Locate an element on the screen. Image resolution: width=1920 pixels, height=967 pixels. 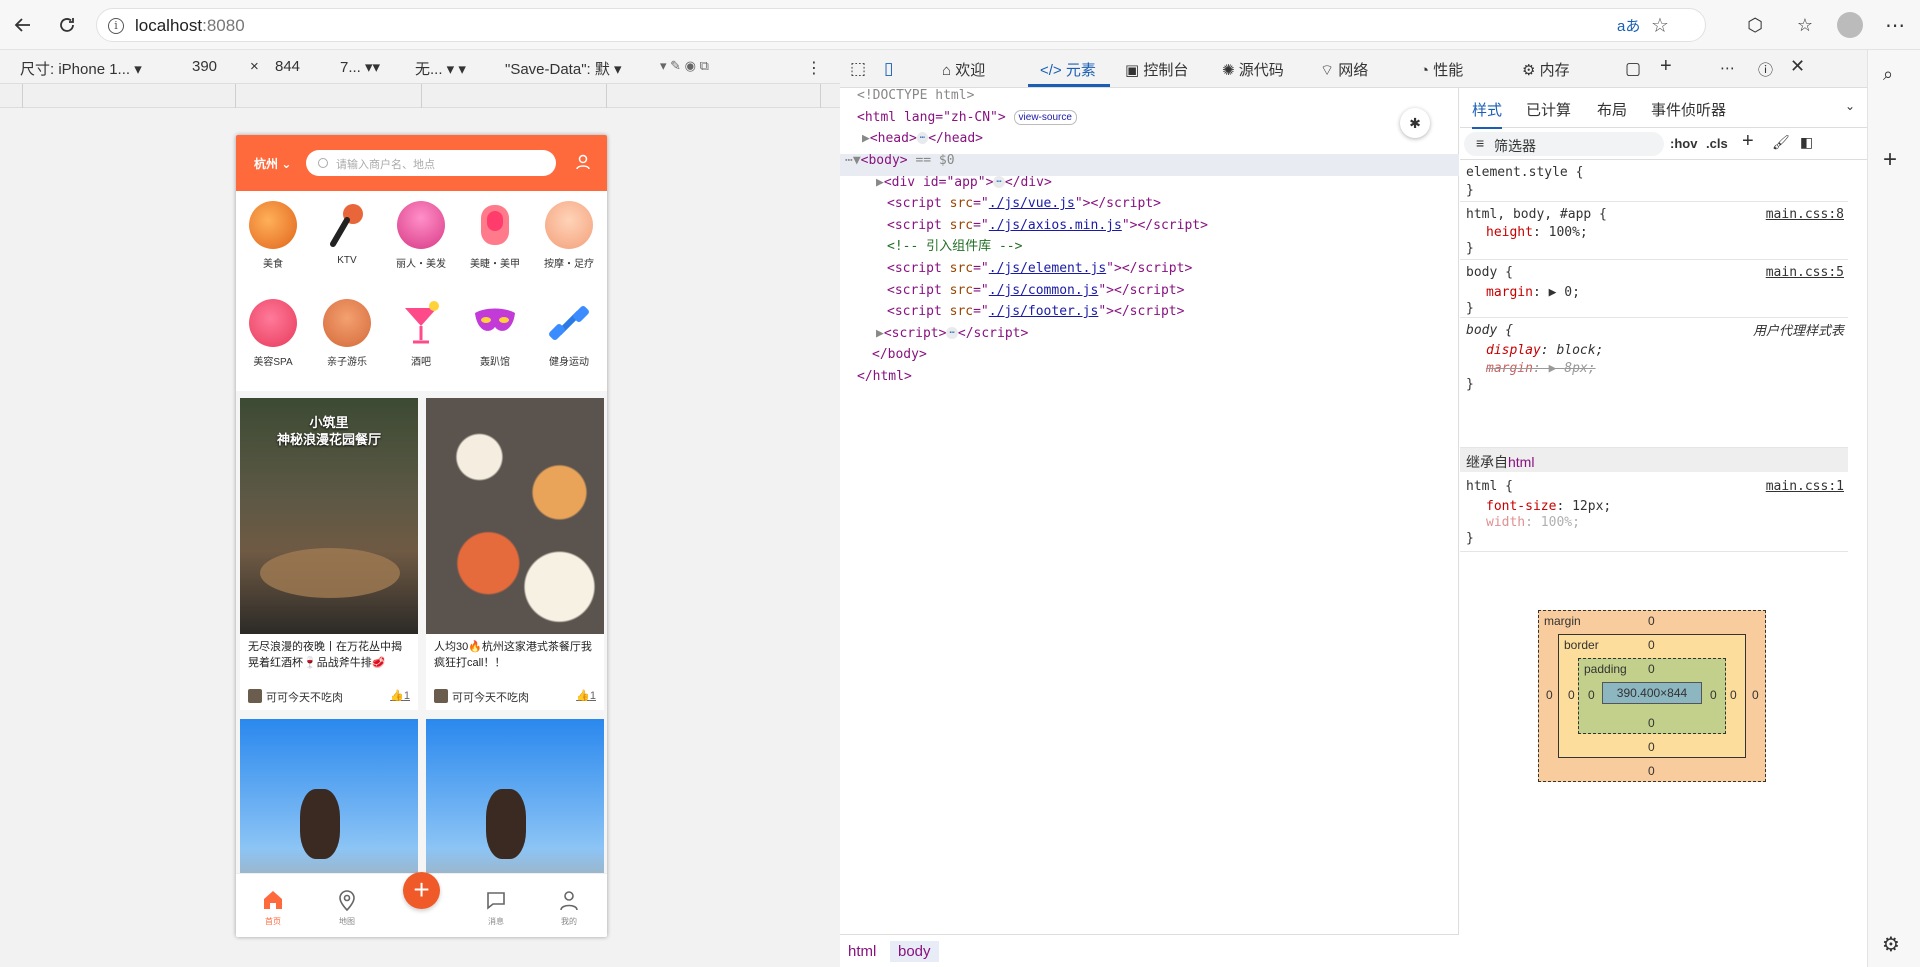
crumb-html: html is located at coordinates (862, 951).